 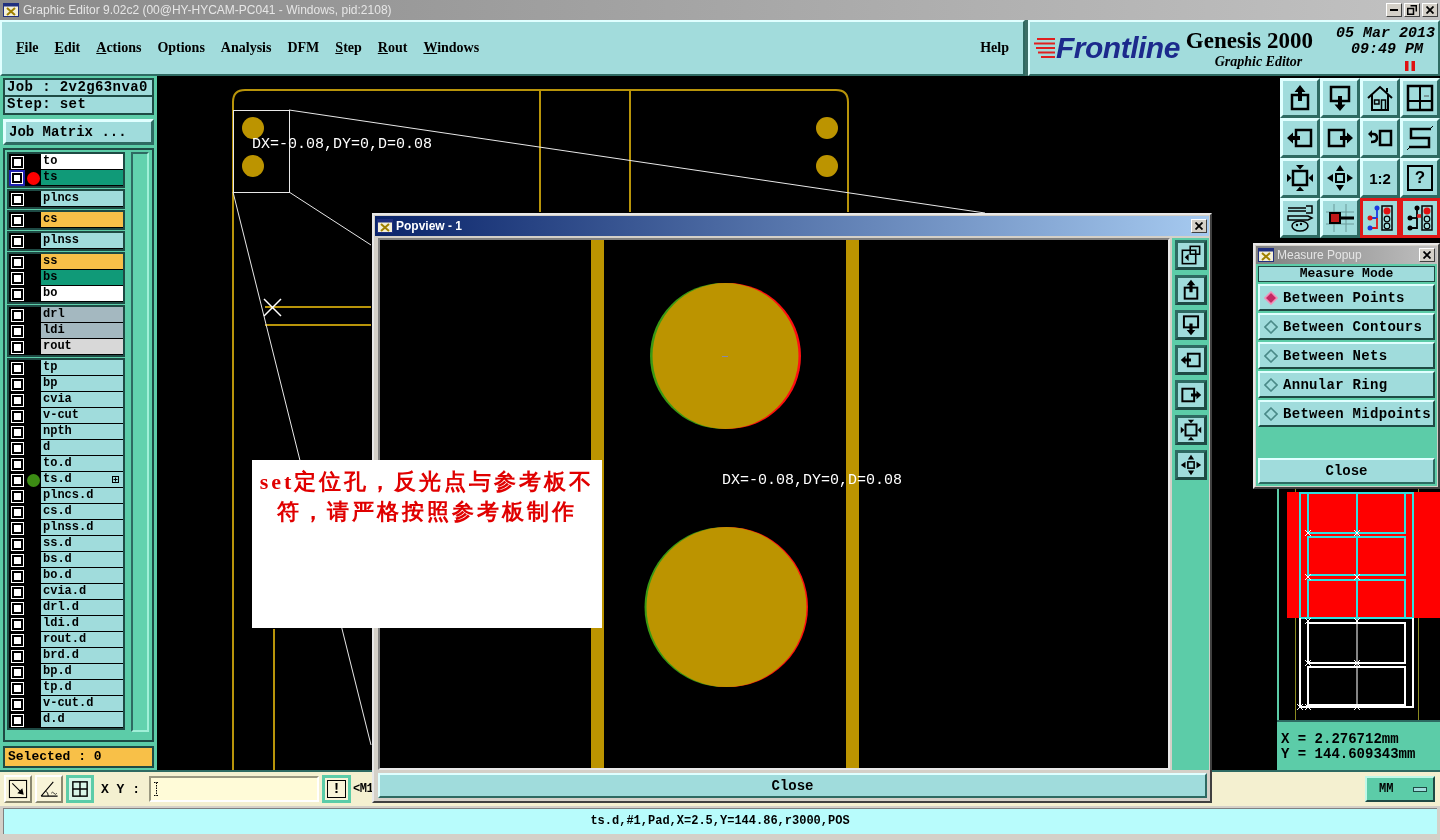 I want to click on layer-name: v-cut.d, so click(x=82, y=704).